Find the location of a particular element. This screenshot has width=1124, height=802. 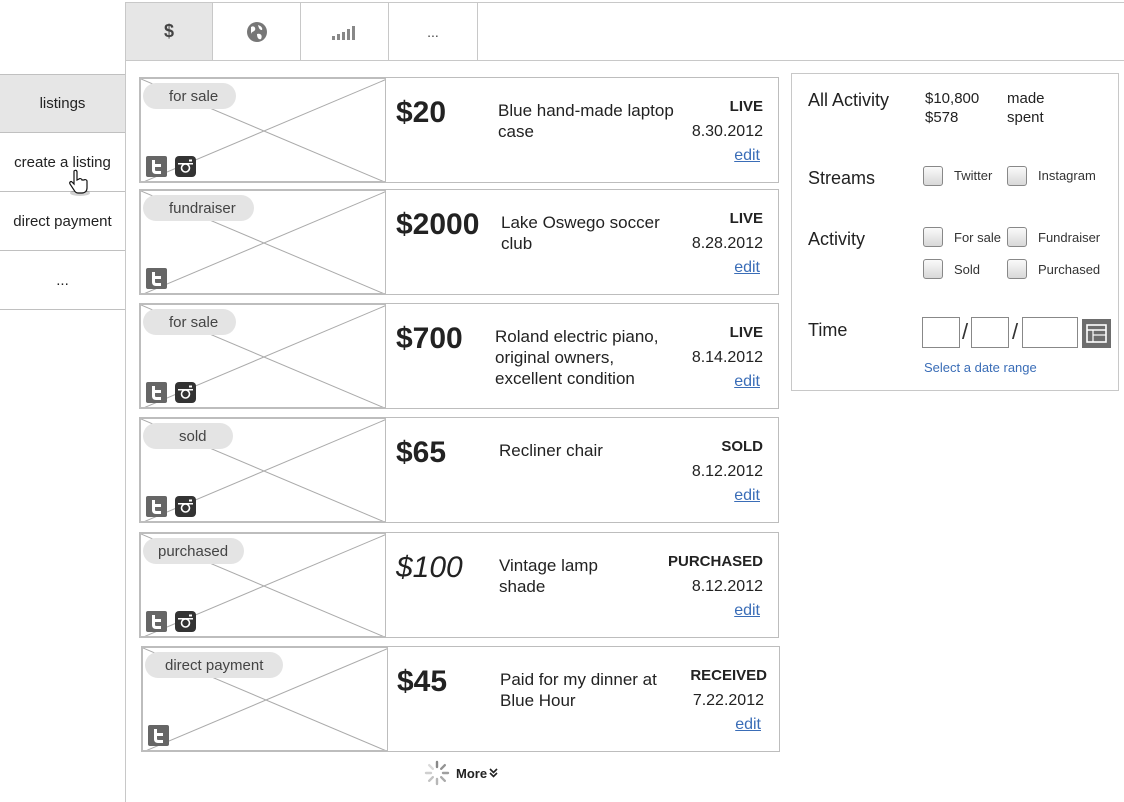

sidebar-item-label: direct payment is located at coordinates (62, 221).